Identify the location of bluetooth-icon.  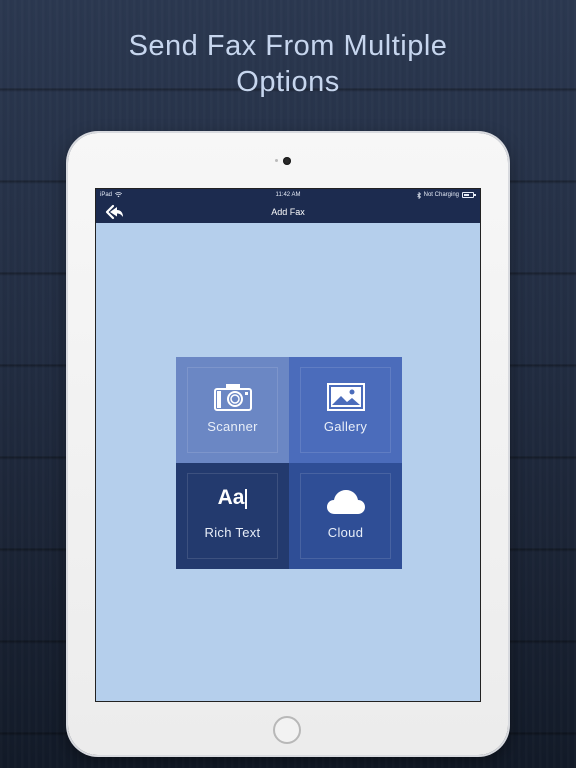
(418, 195).